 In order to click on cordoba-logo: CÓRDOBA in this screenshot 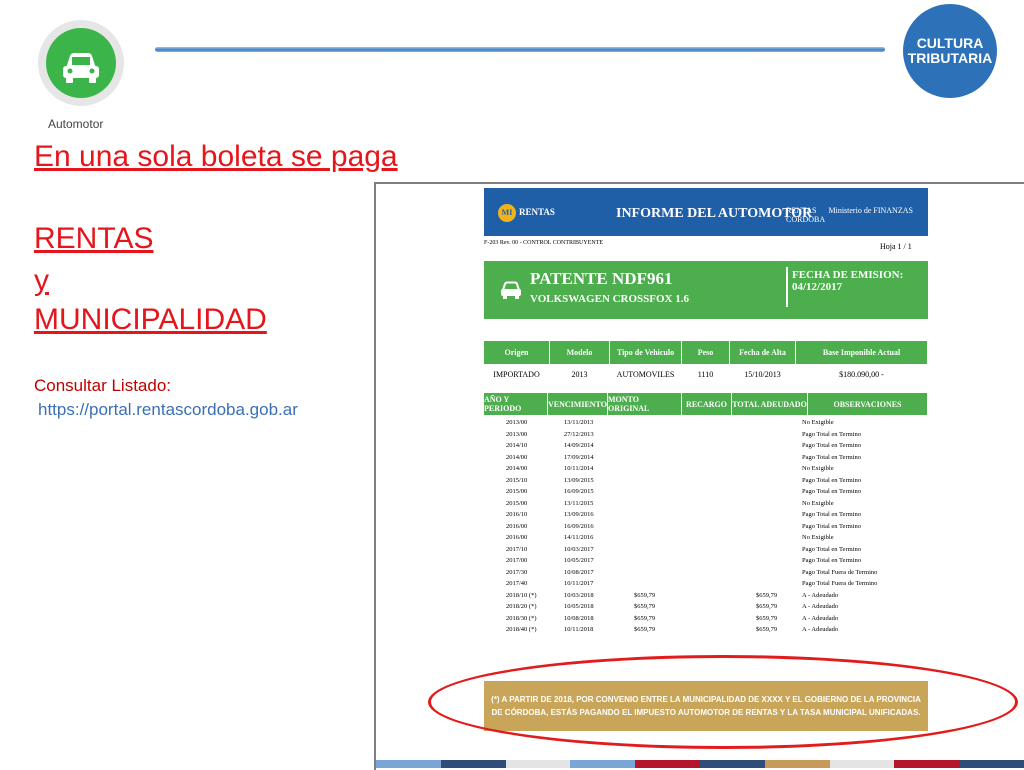, I will do `click(806, 219)`.